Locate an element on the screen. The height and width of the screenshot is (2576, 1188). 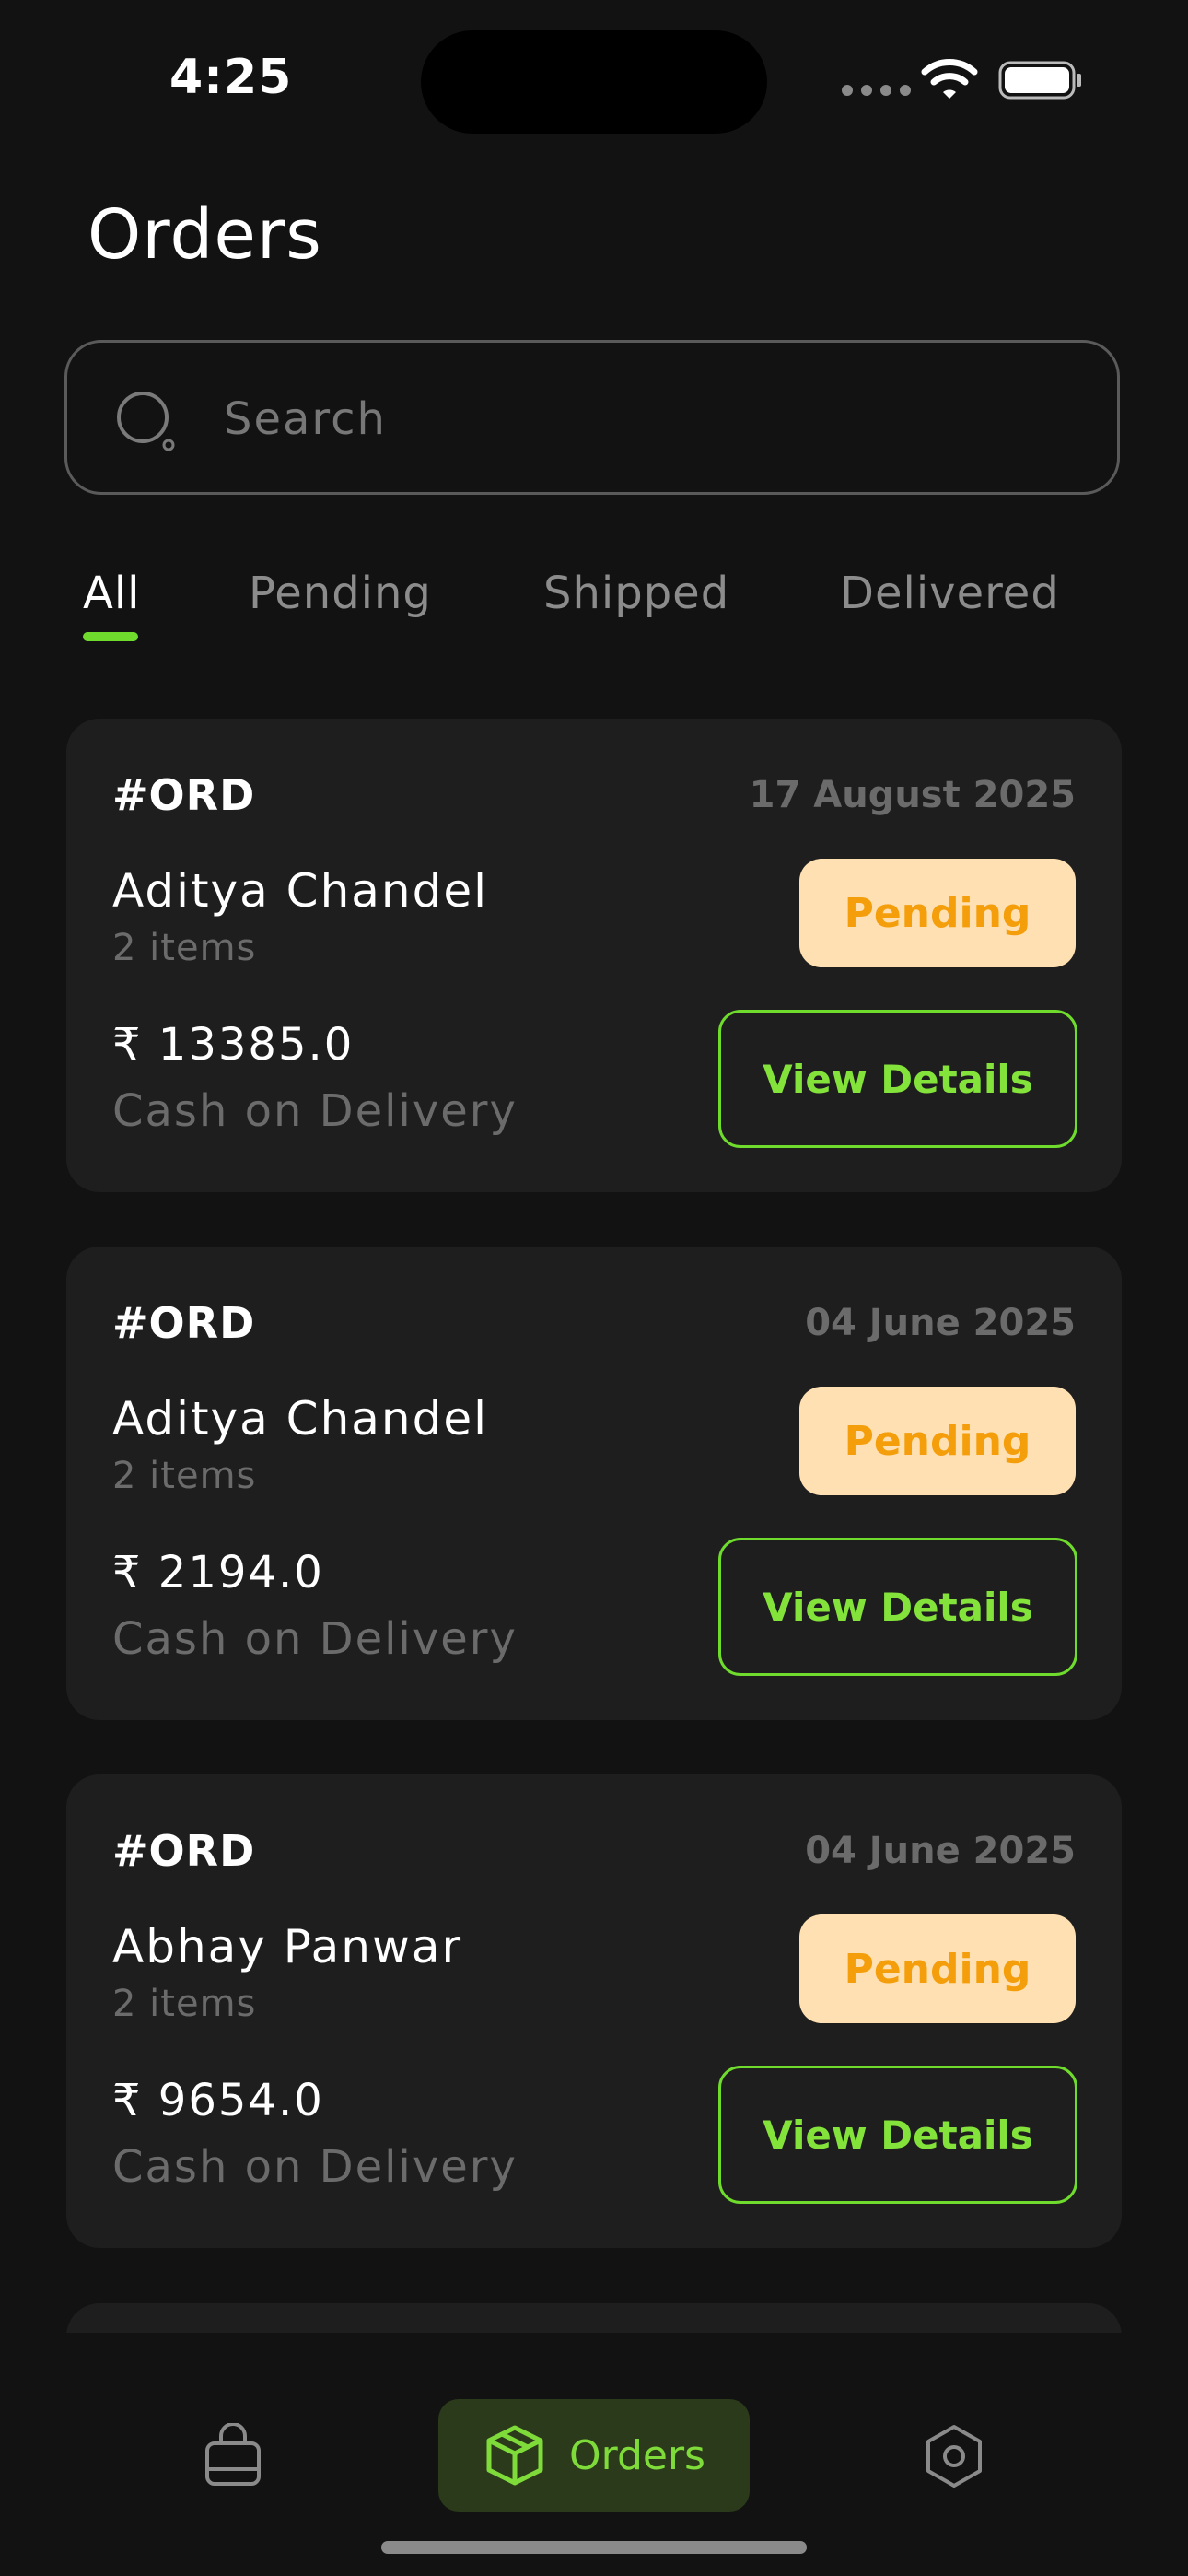
search-input is located at coordinates (638, 419).